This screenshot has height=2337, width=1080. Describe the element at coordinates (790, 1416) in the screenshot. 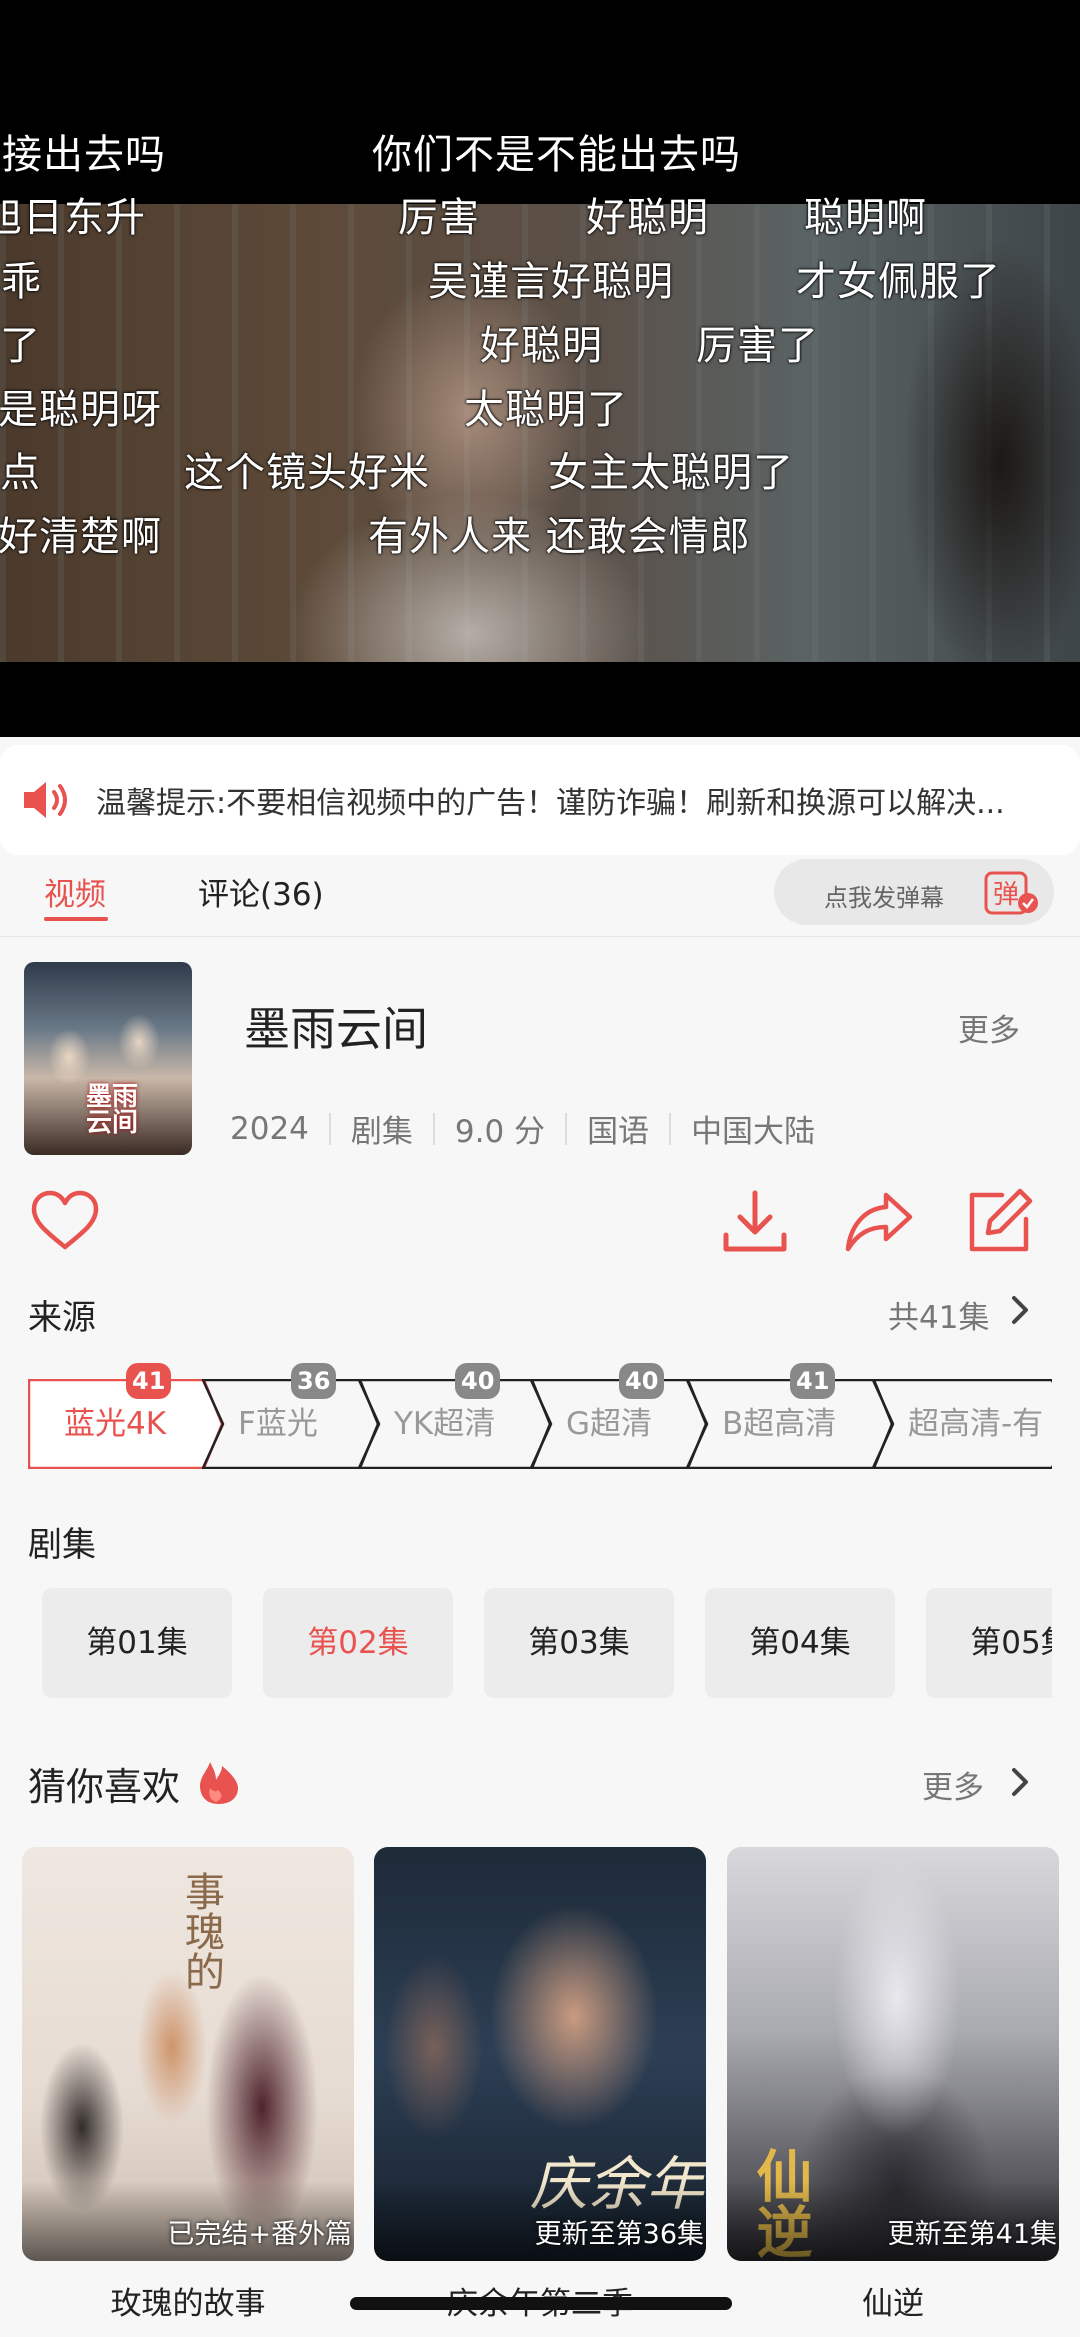

I see `source-tab: B超高清 41` at that location.